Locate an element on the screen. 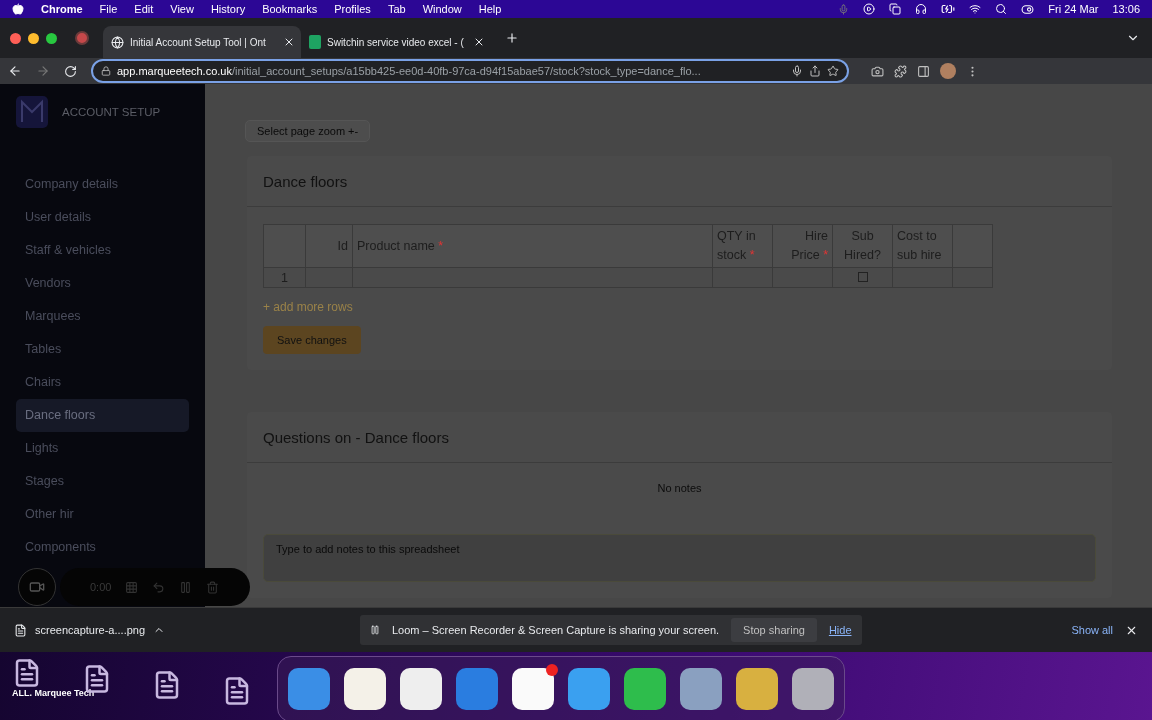 This screenshot has width=1152, height=720. apple-logo-icon is located at coordinates (18, 9).